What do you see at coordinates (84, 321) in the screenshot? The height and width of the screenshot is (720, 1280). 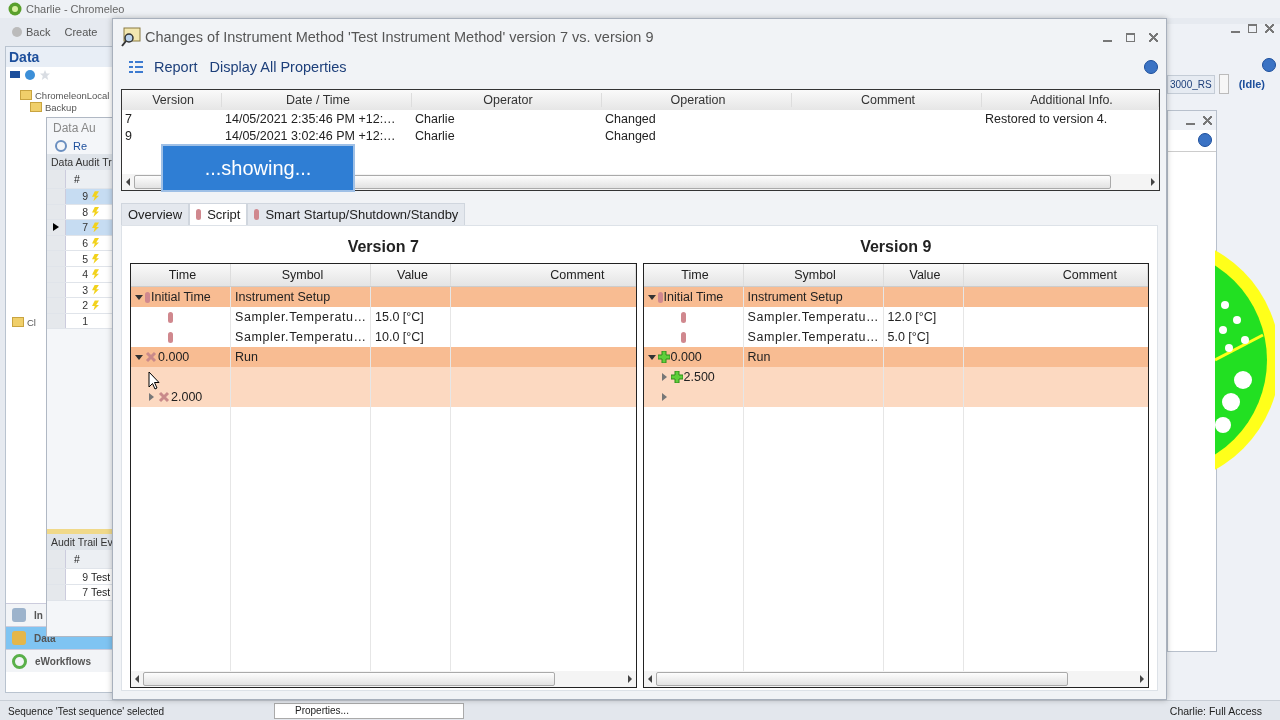 I see `row-number: 1` at bounding box center [84, 321].